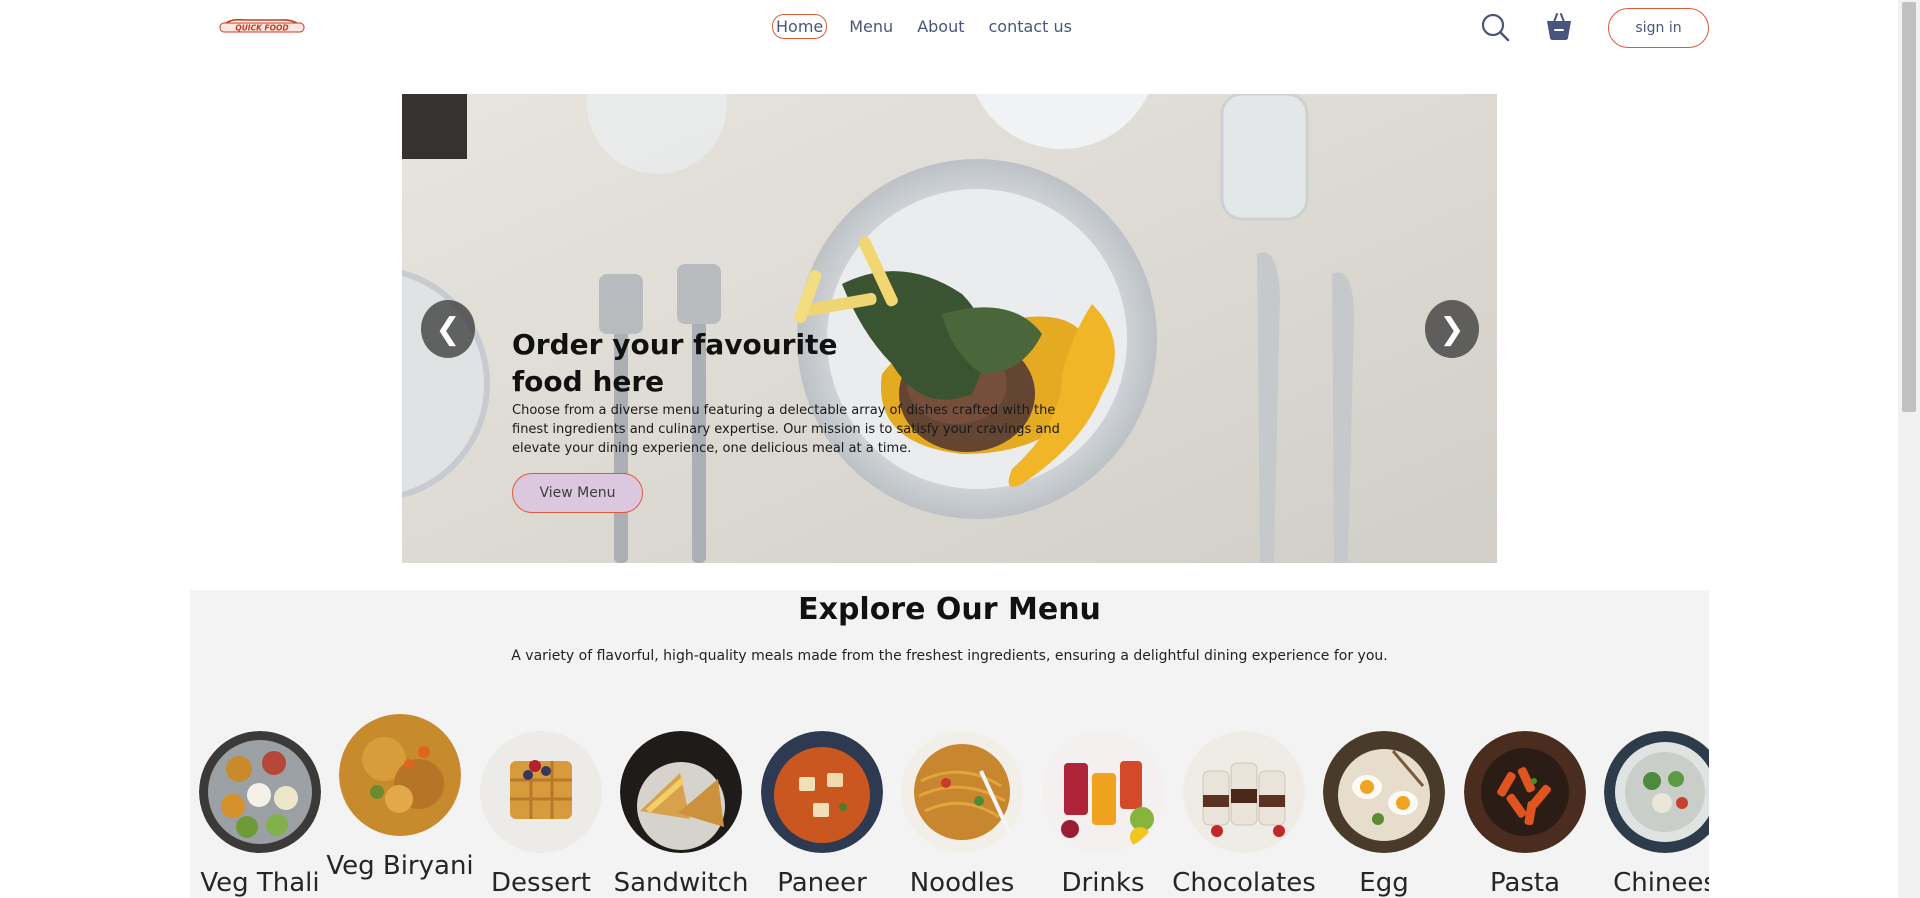  I want to click on menu-item-pasta: Pasta, so click(1525, 814).